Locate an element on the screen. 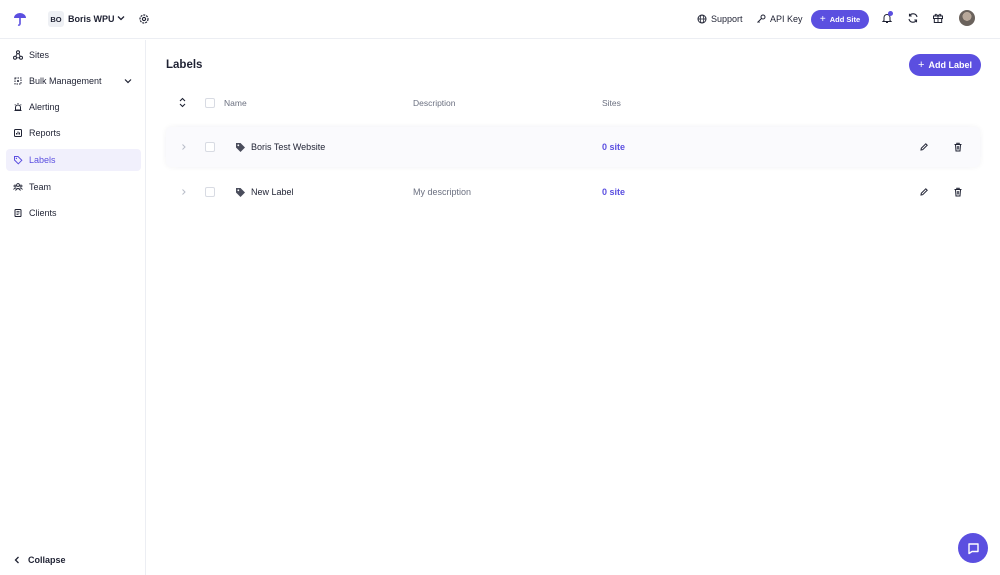 Image resolution: width=1000 pixels, height=575 pixels. sidebar-item-labels: Labels is located at coordinates (73, 160).